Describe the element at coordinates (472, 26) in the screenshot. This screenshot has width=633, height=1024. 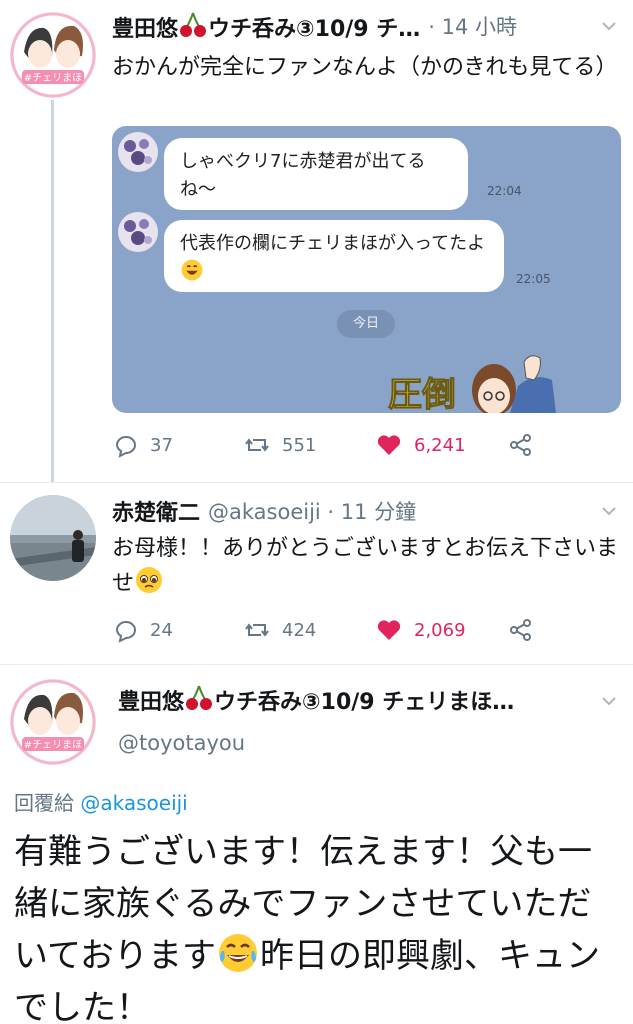
I see `timestamp: · 14 小時` at that location.